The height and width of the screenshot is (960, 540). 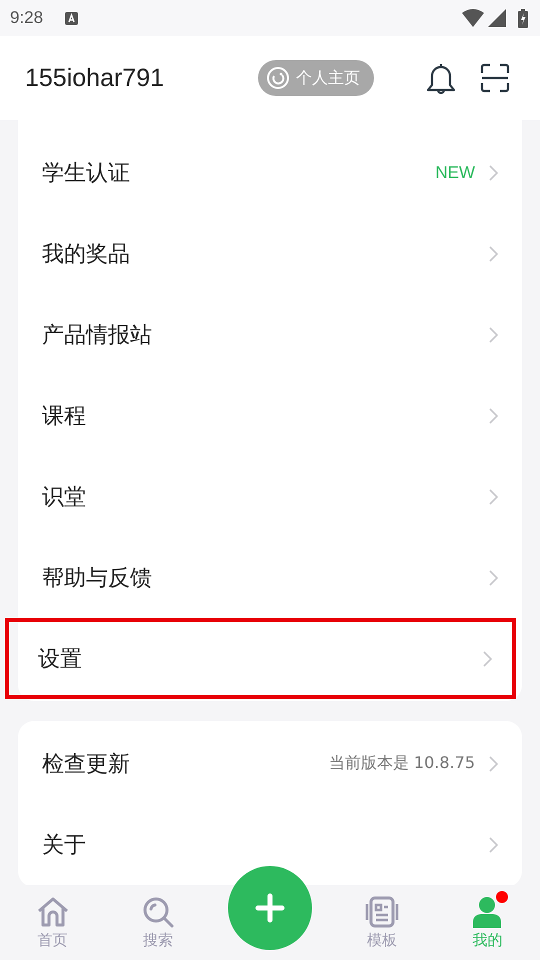 I want to click on menu-item: 帮助与反馈, so click(x=270, y=577).